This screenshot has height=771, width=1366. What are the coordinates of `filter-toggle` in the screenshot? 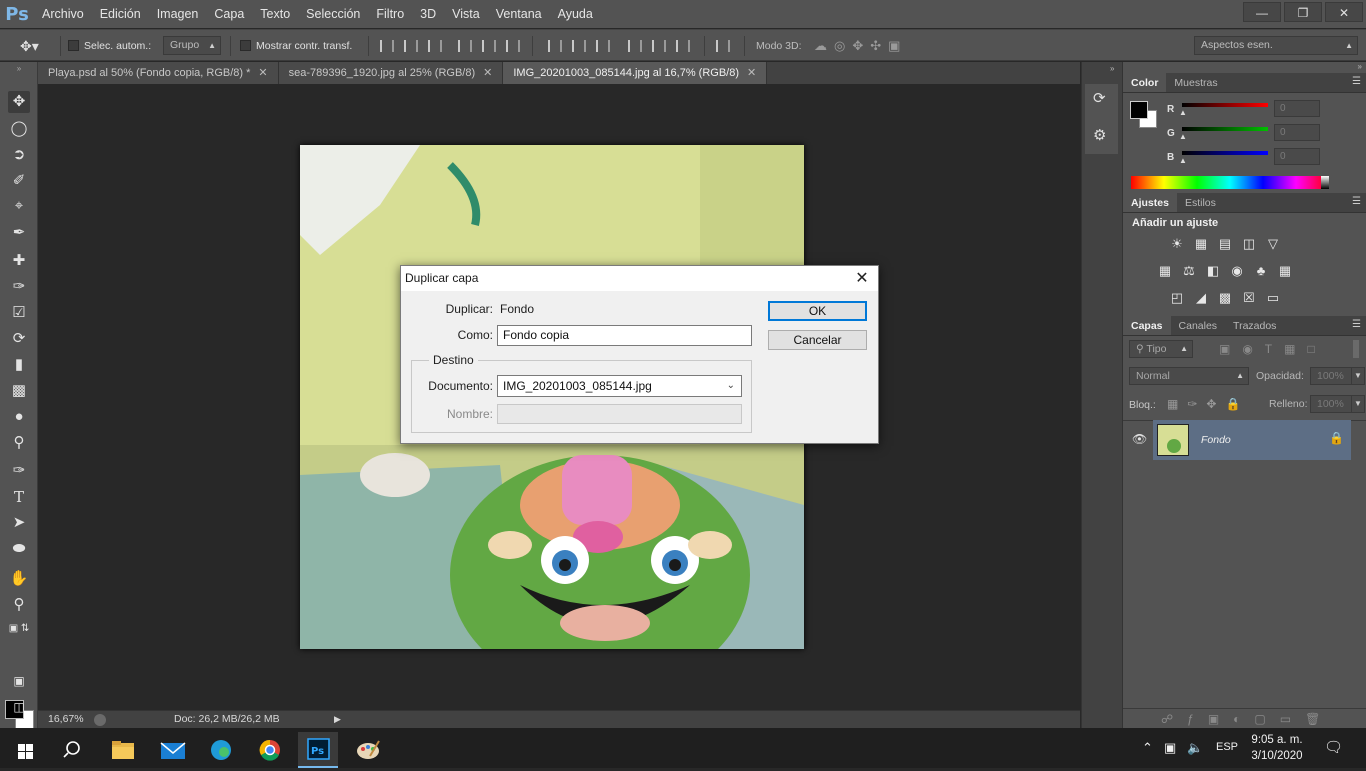 It's located at (1356, 349).